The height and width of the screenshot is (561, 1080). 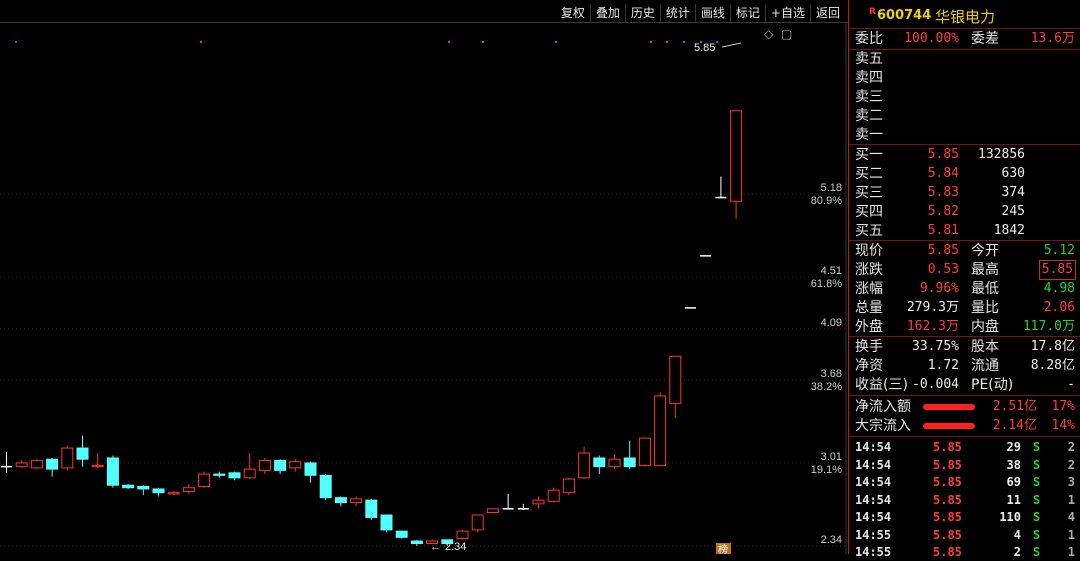 I want to click on stock-name: 华银电力, so click(x=965, y=16).